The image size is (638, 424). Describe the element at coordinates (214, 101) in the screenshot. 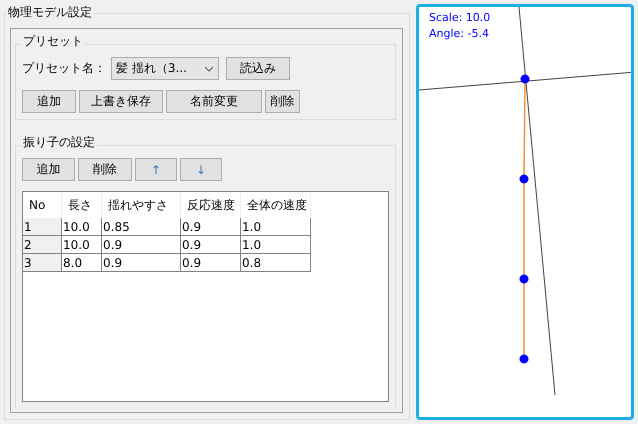

I see `preset-action-button: 名前変更` at that location.